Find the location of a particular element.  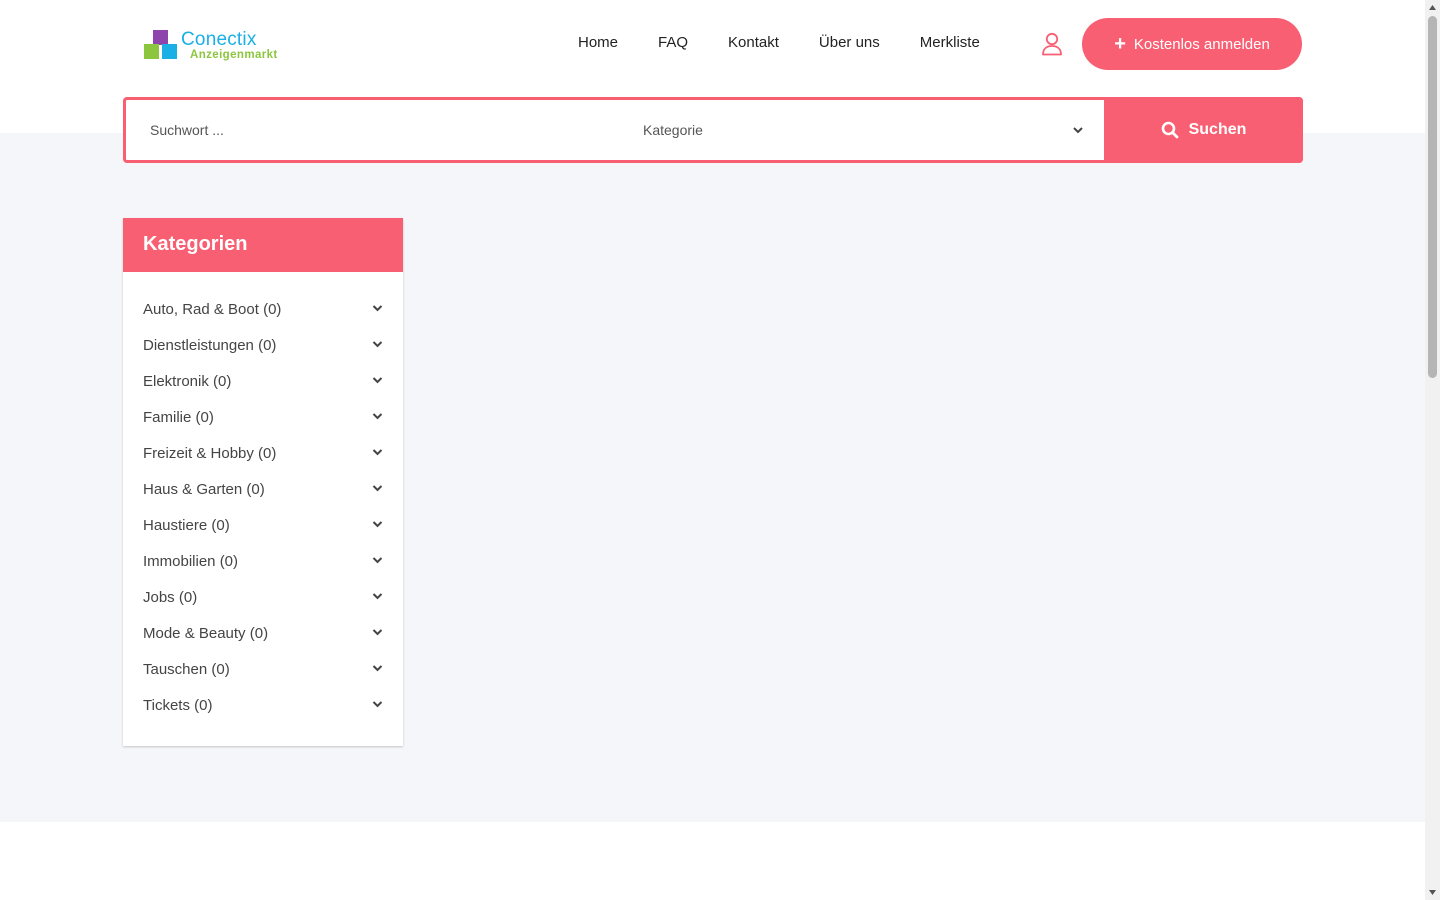

category-label: Mode & Beauty (0) is located at coordinates (206, 633).